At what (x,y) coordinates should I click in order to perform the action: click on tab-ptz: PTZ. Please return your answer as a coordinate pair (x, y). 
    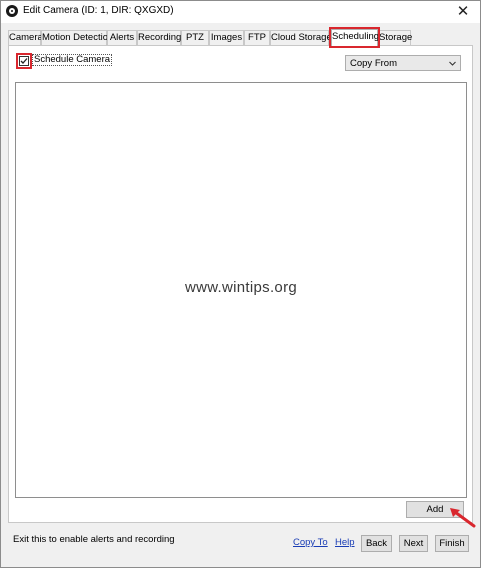
    Looking at the image, I should click on (195, 37).